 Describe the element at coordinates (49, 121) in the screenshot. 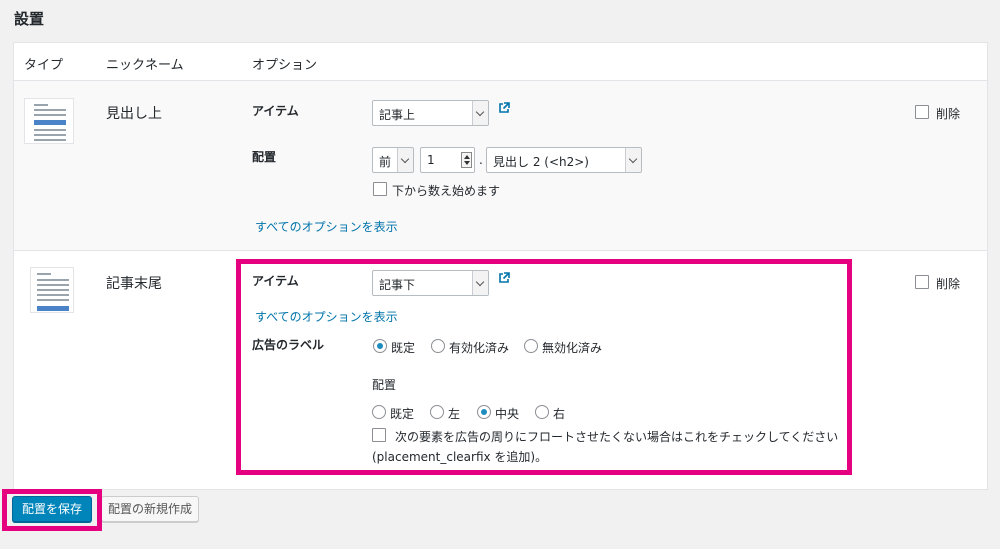

I see `placement-type-before-heading-icon` at that location.